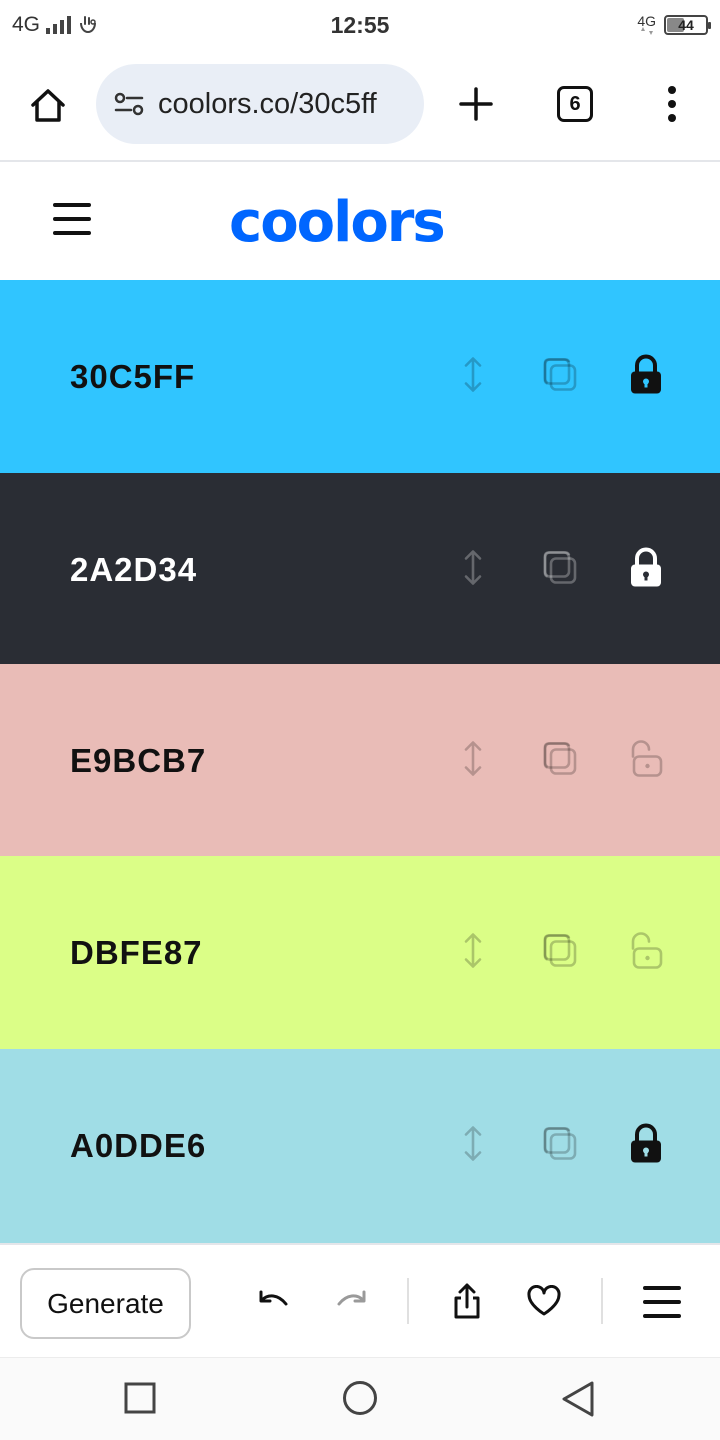 This screenshot has height=1440, width=720. I want to click on redo-button, so click(351, 1302).